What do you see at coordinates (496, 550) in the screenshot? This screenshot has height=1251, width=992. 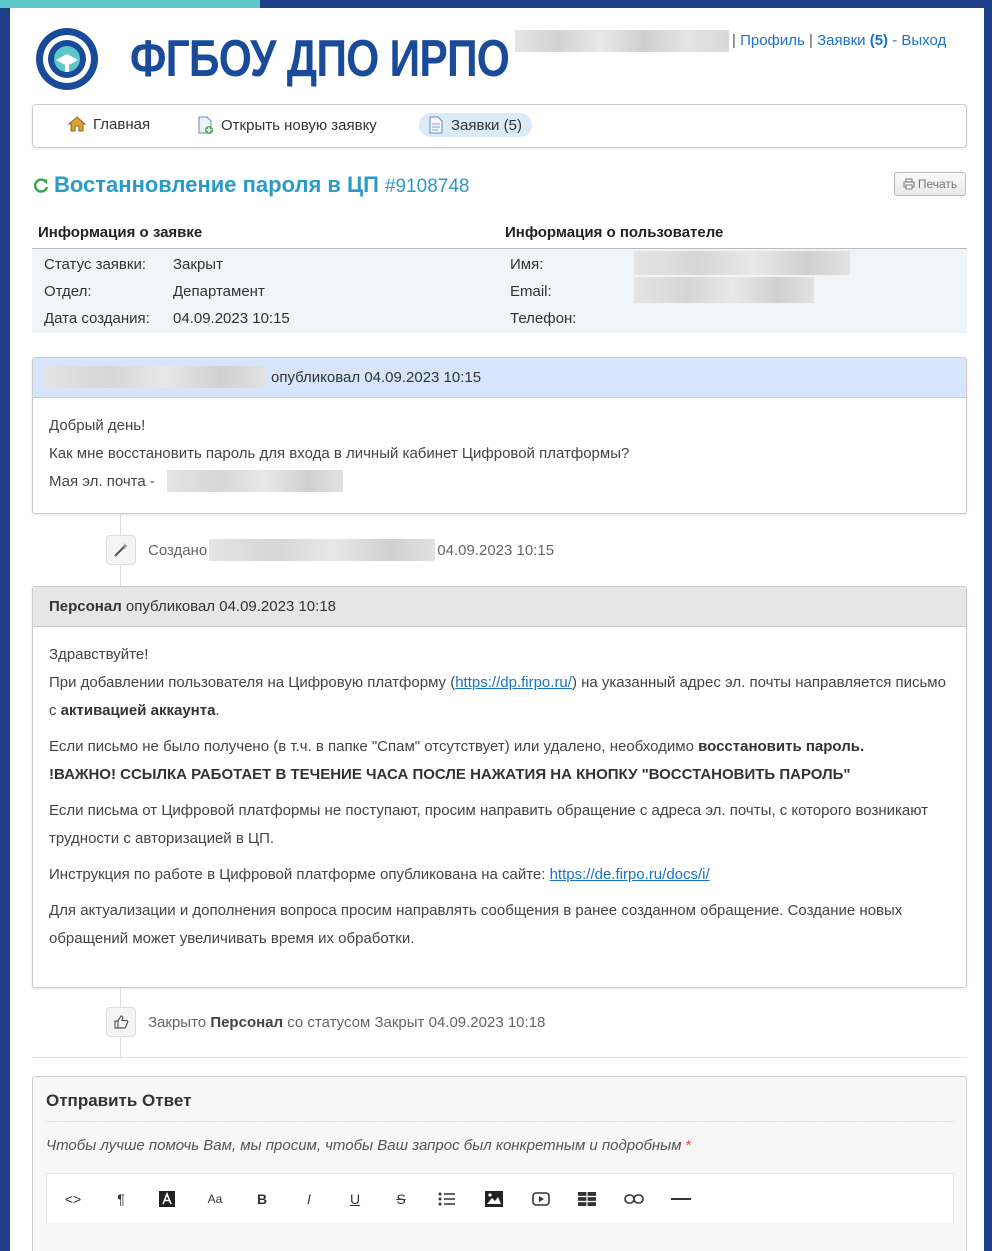 I see `event-created-time: 04.09.2023 10:15` at bounding box center [496, 550].